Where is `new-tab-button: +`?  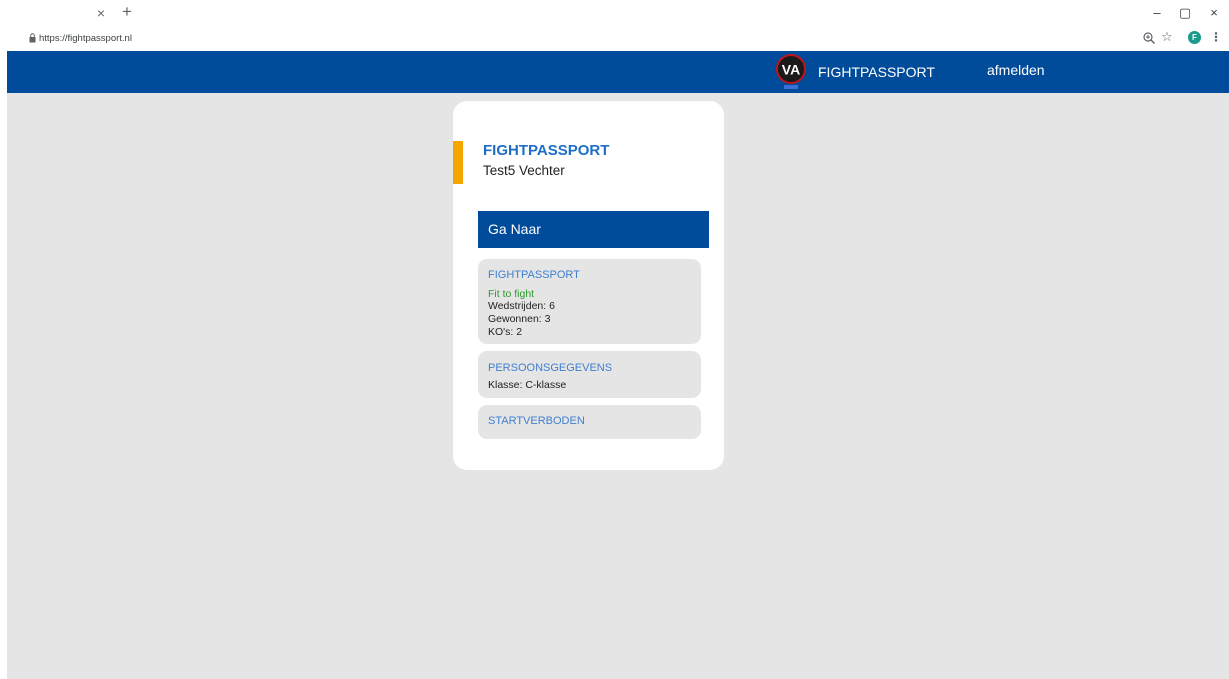 new-tab-button: + is located at coordinates (127, 12).